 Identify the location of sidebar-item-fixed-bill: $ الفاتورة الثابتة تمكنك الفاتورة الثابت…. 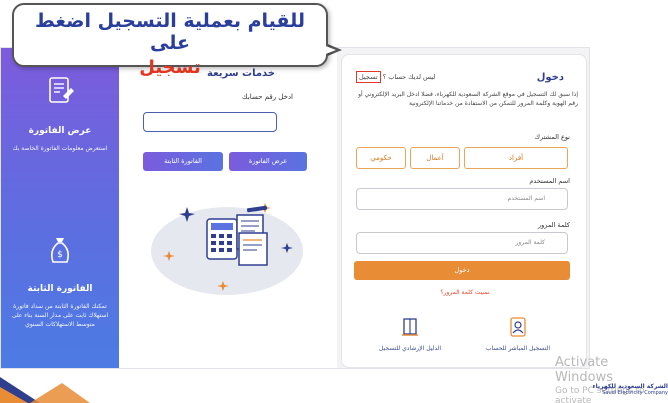
(60, 280).